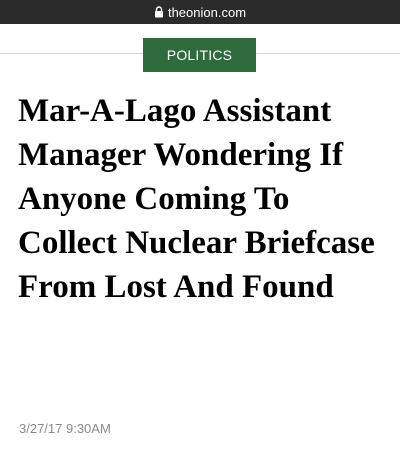 The image size is (400, 454). I want to click on lock-icon, so click(159, 12).